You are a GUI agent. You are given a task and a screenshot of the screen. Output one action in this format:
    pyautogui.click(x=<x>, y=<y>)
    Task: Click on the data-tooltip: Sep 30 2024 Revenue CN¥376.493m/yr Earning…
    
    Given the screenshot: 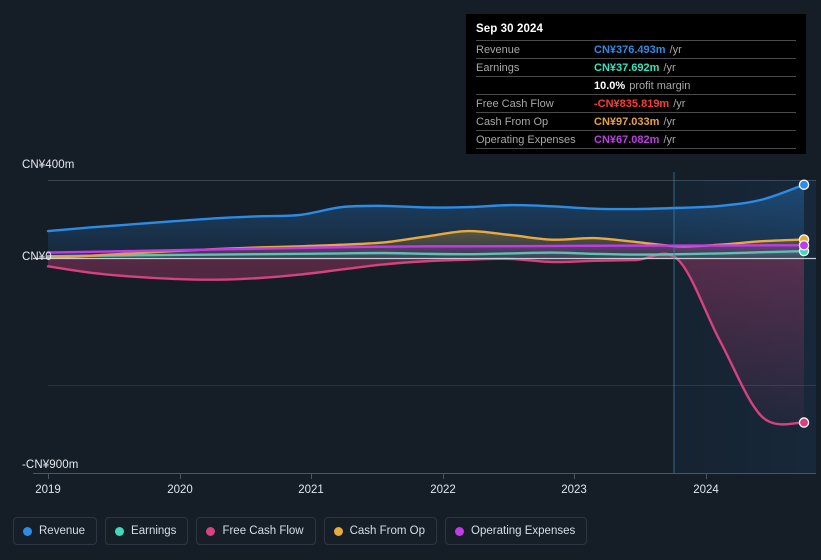 What is the action you would take?
    pyautogui.click(x=636, y=84)
    